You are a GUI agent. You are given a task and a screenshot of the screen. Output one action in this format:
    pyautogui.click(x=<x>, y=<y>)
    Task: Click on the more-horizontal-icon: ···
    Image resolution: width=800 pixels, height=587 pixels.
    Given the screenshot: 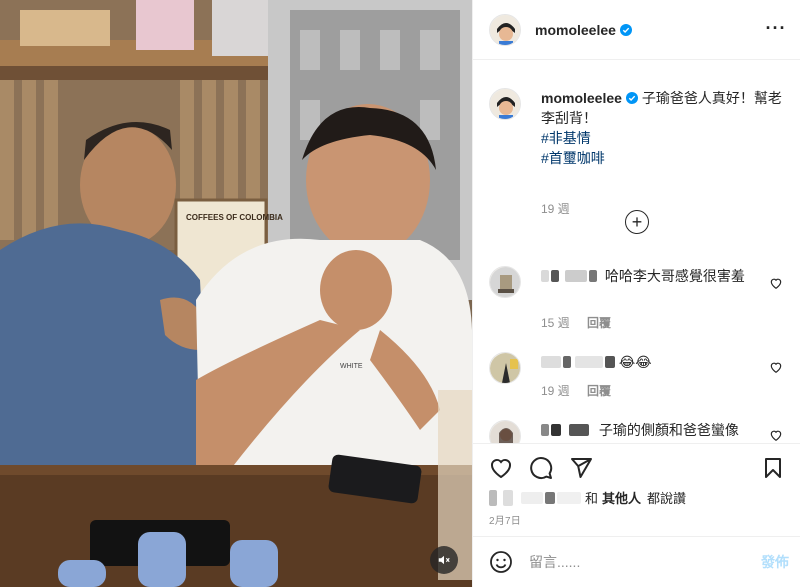 What is the action you would take?
    pyautogui.click(x=776, y=28)
    